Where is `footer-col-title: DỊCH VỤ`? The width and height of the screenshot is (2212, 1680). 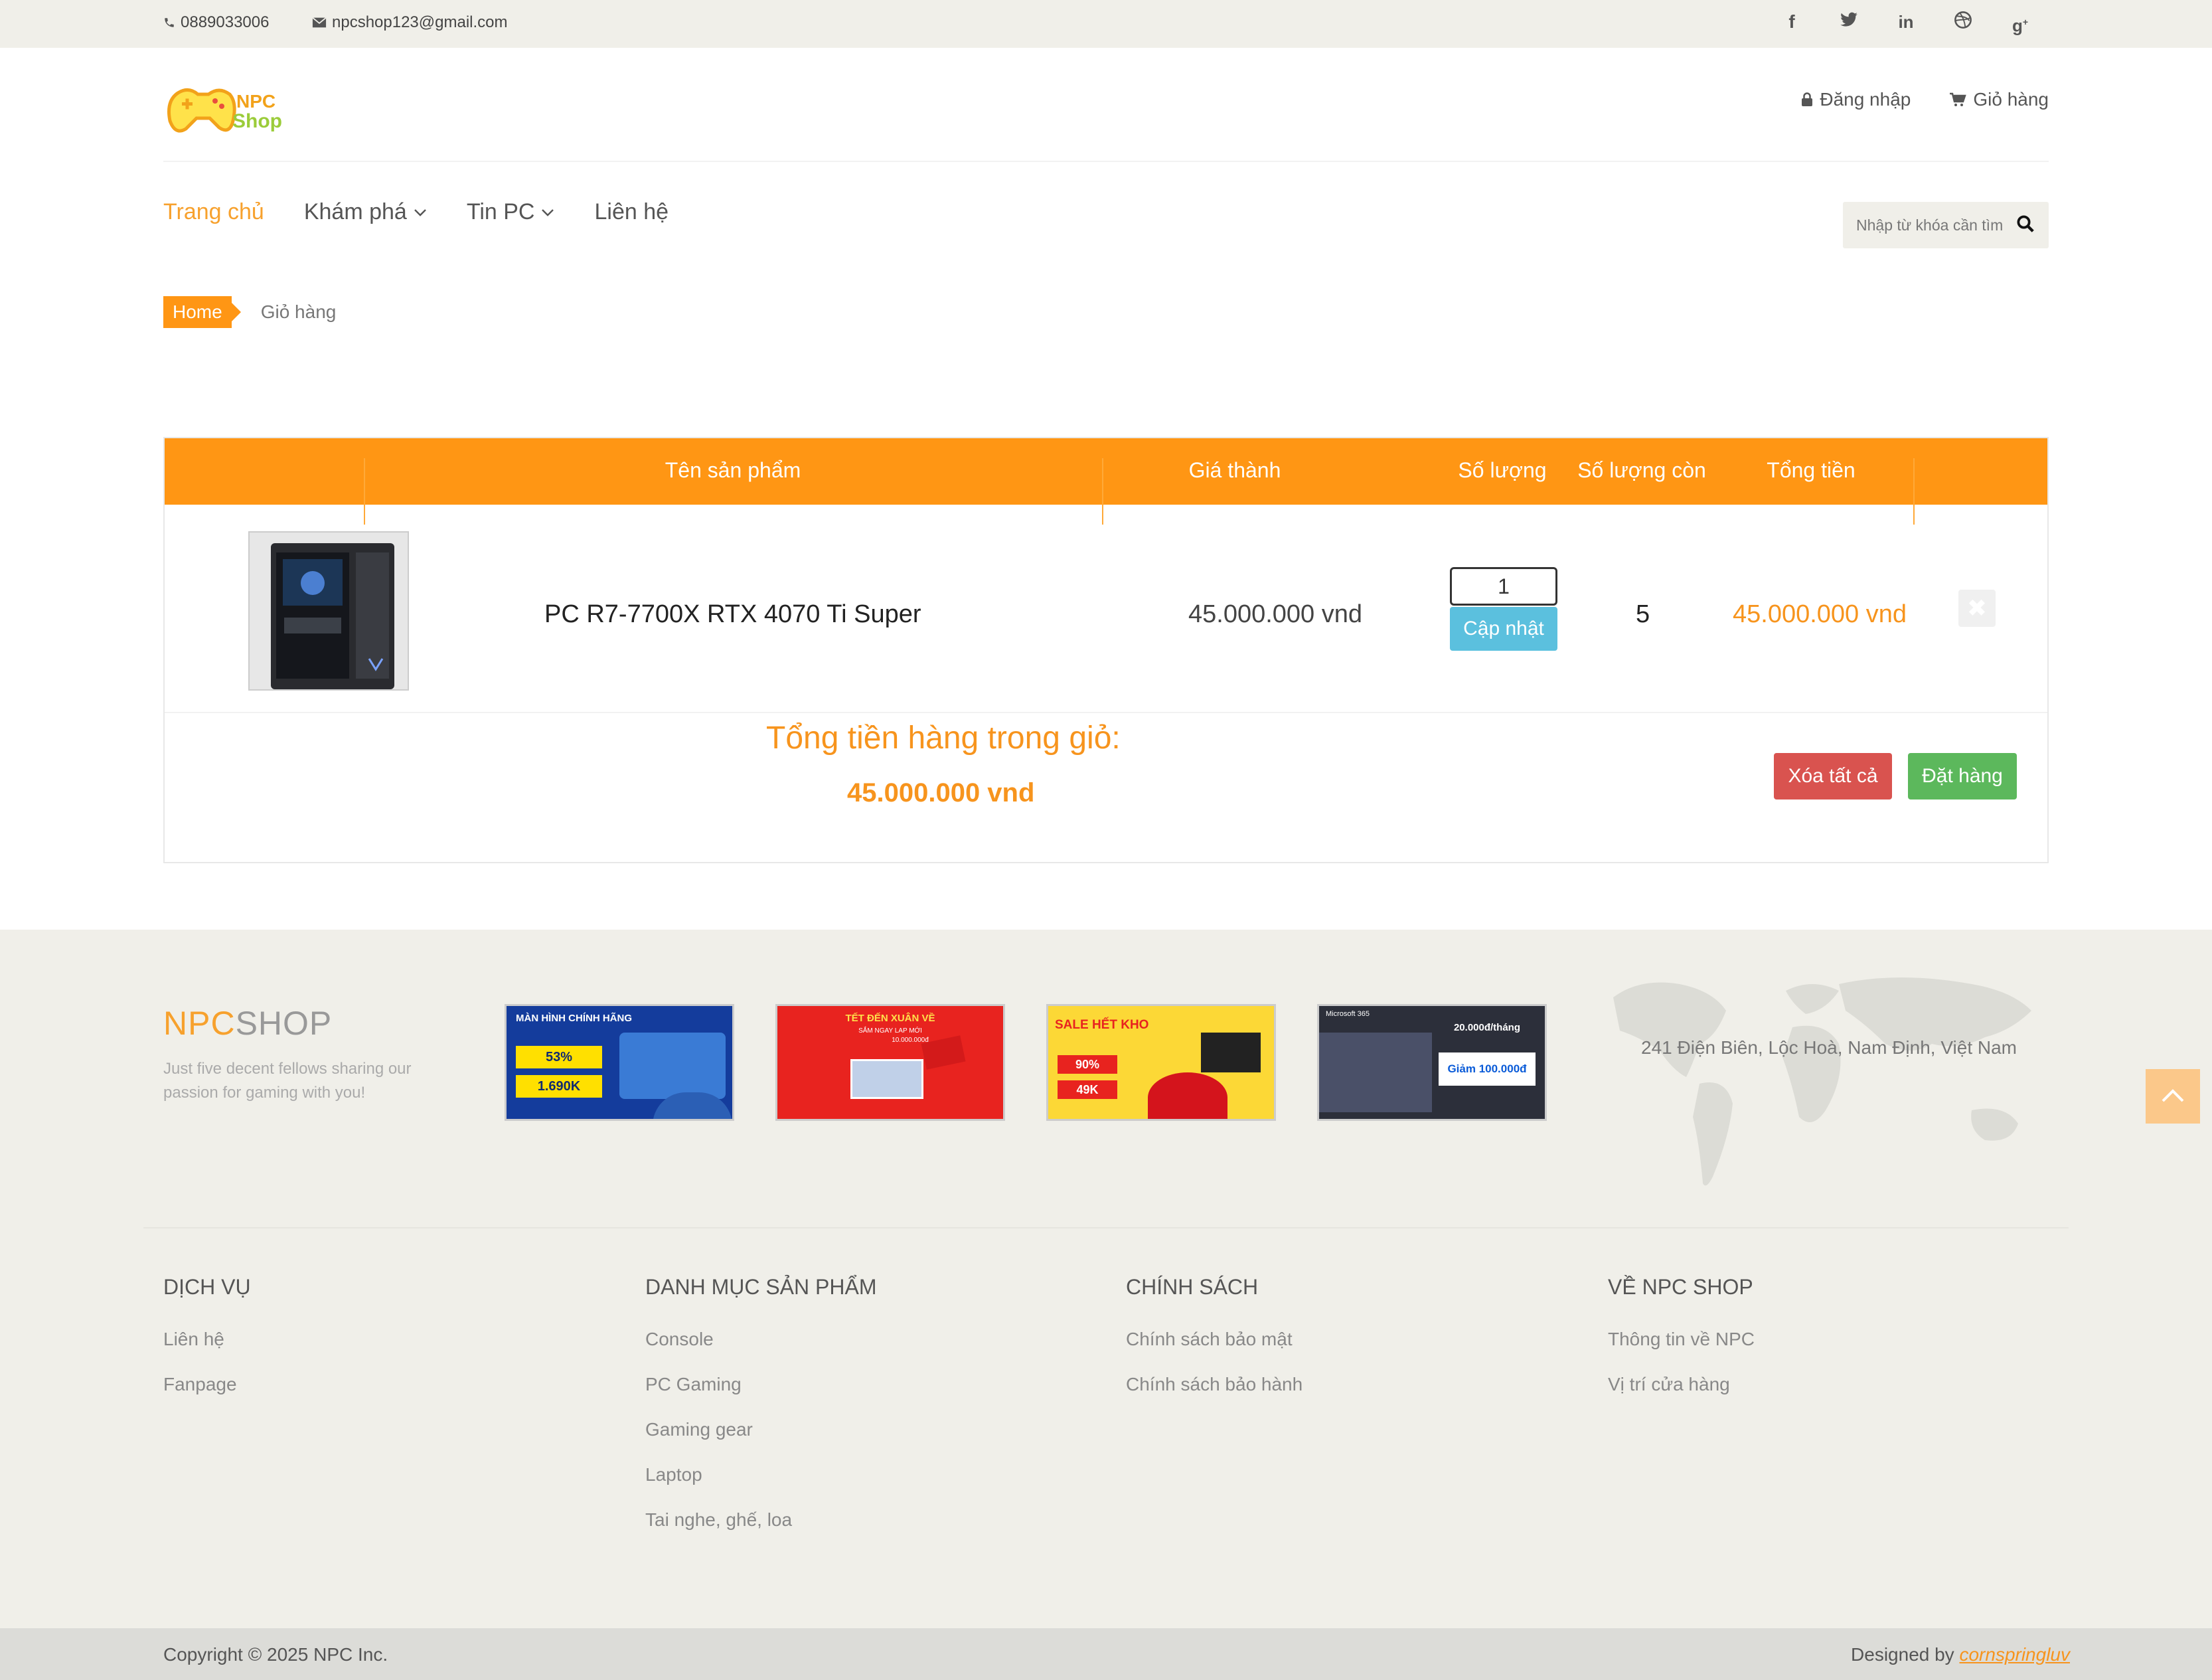
footer-col-title: DỊCH VỤ is located at coordinates (207, 1287).